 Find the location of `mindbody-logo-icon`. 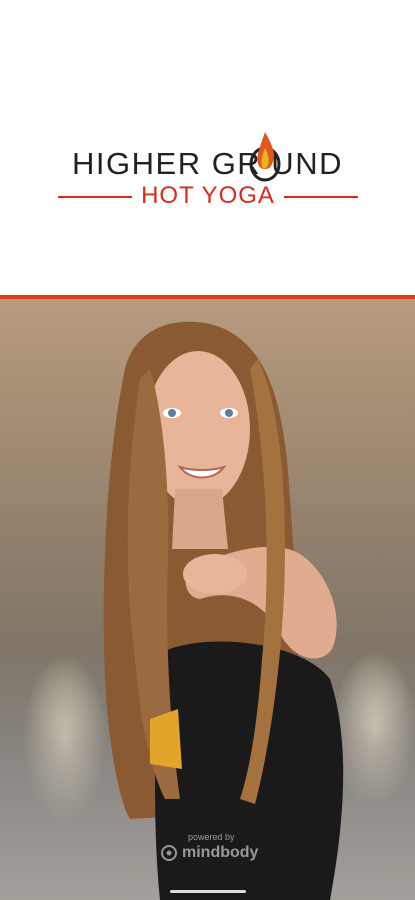

mindbody-logo-icon is located at coordinates (169, 853).